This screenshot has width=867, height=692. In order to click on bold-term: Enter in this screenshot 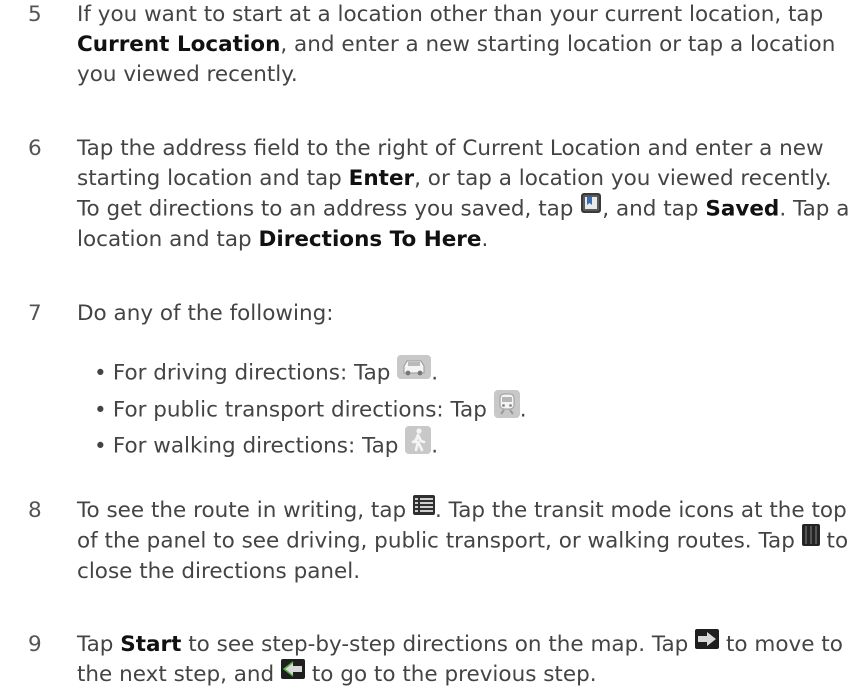, I will do `click(381, 178)`.